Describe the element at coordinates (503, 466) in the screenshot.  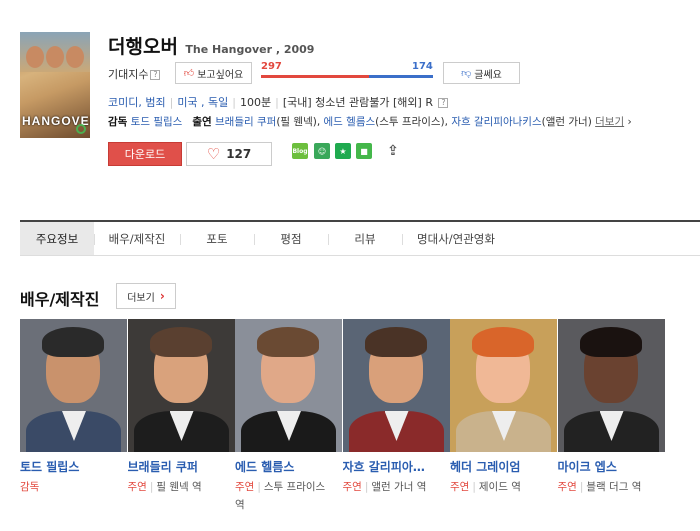
I see `person-name: 헤더 그레이엄` at that location.